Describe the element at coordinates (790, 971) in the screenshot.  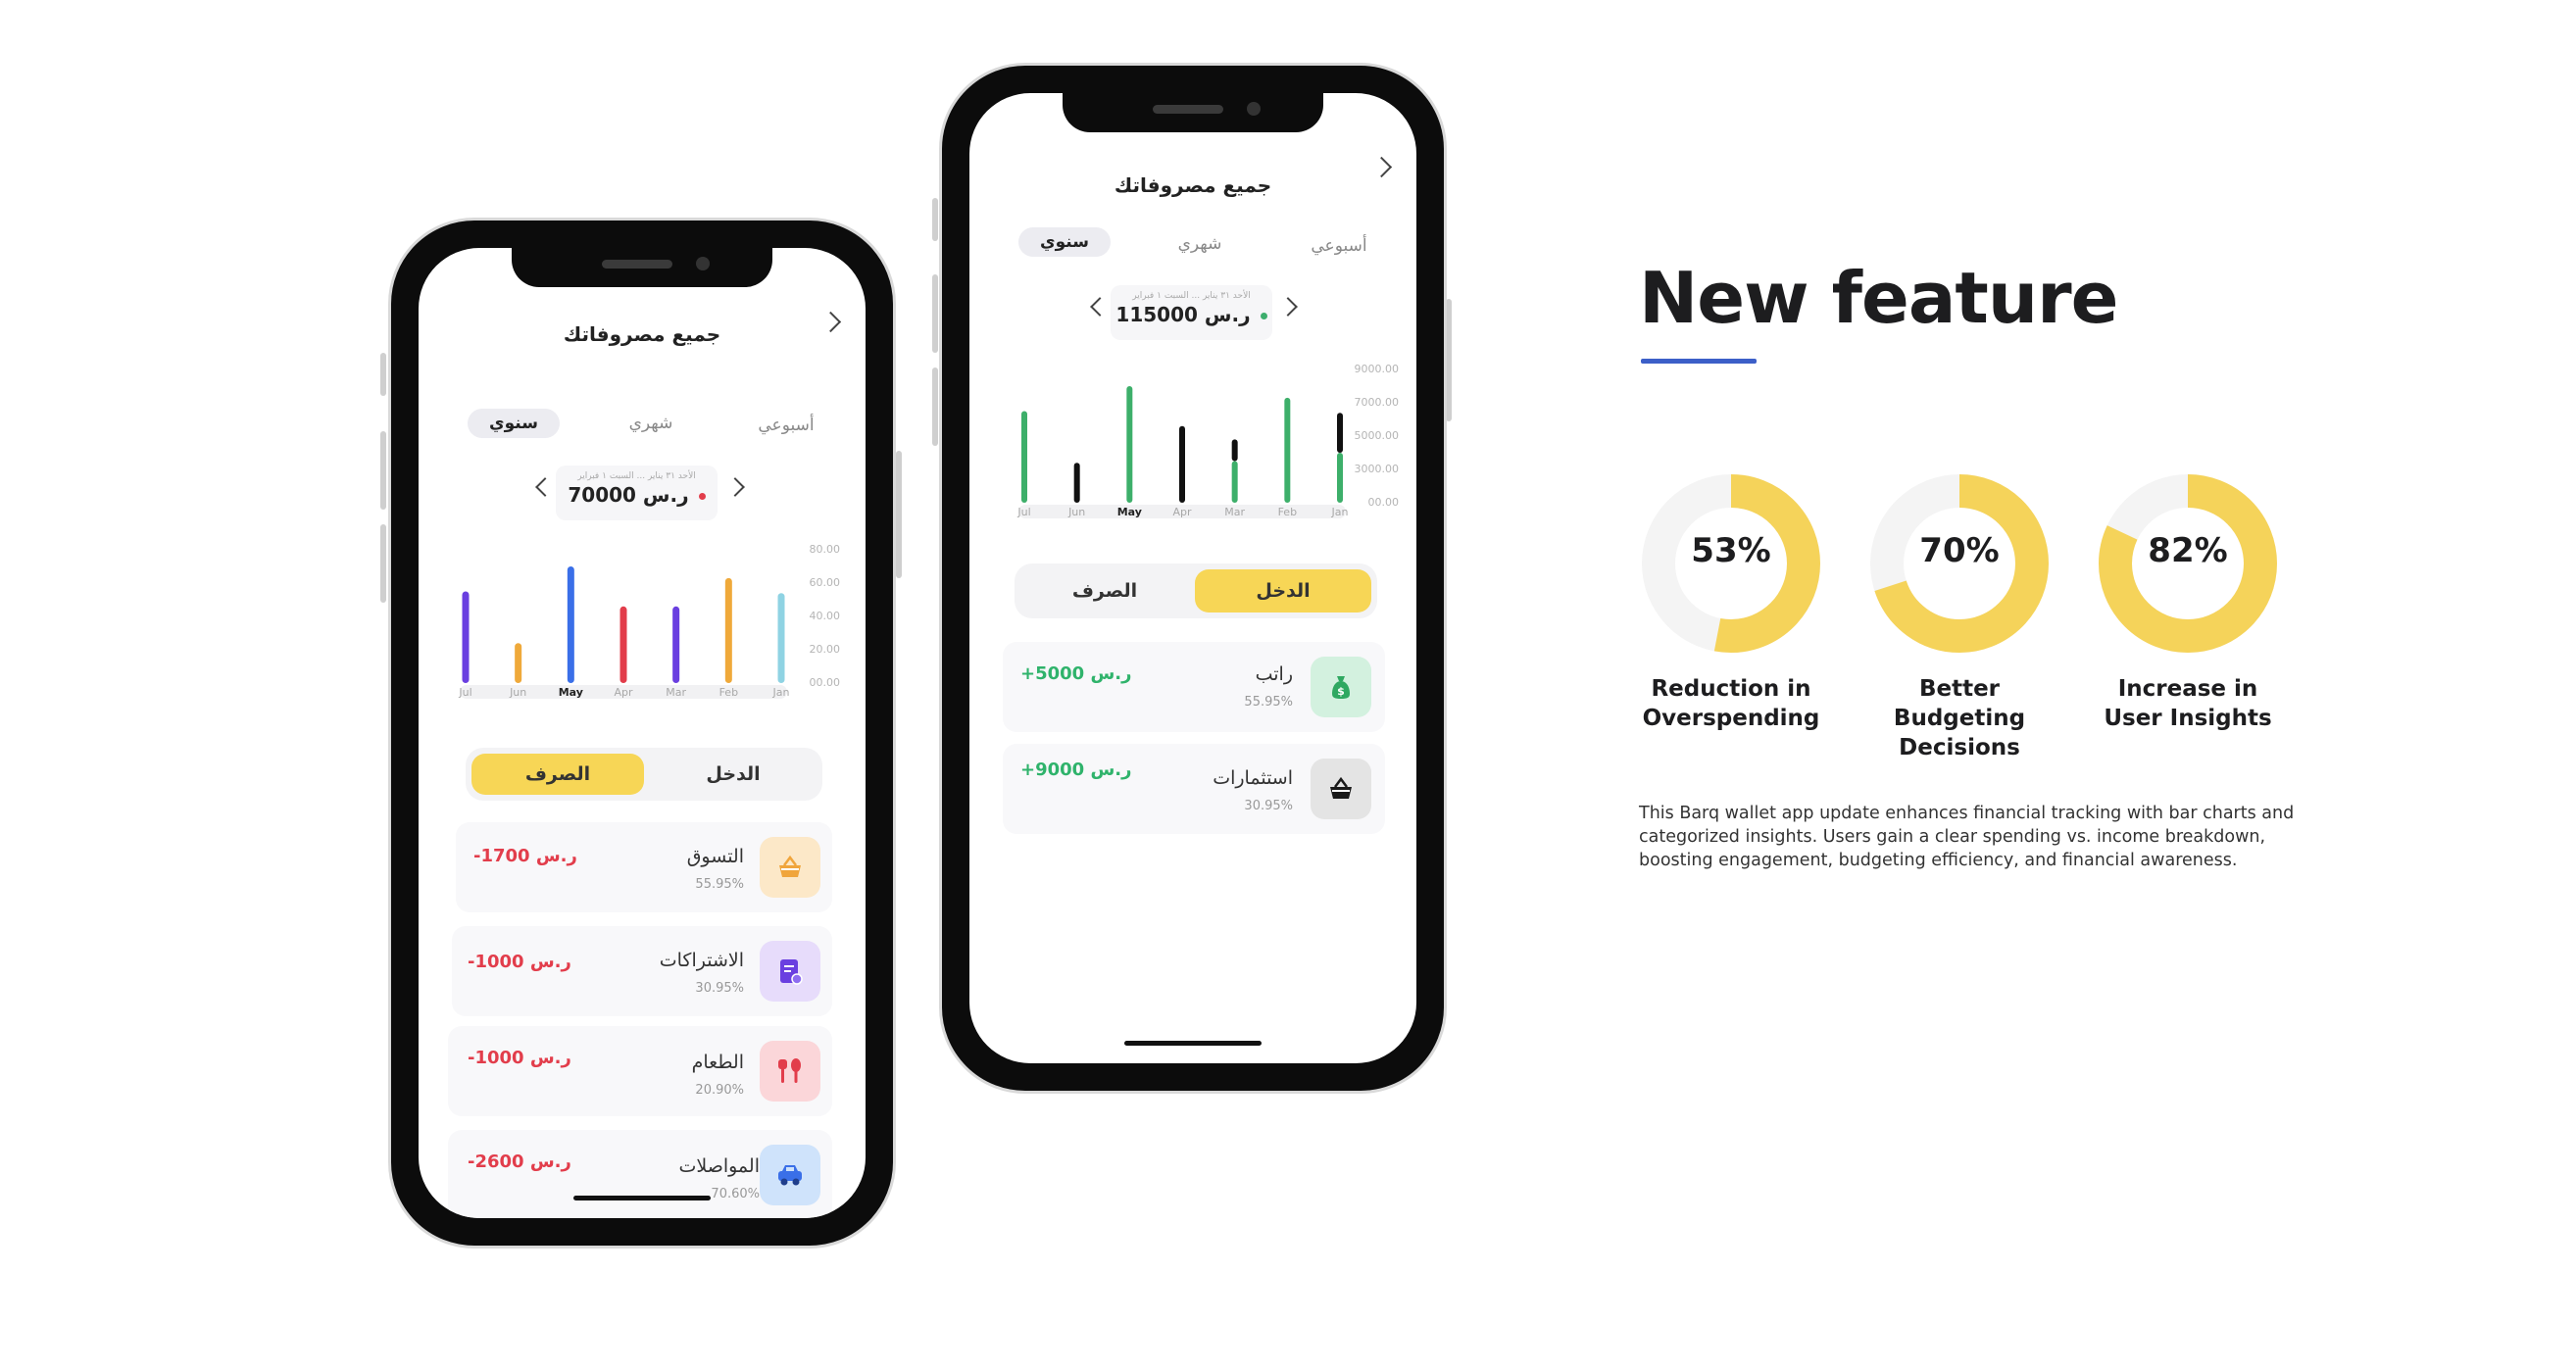
I see `subscription-icon` at that location.